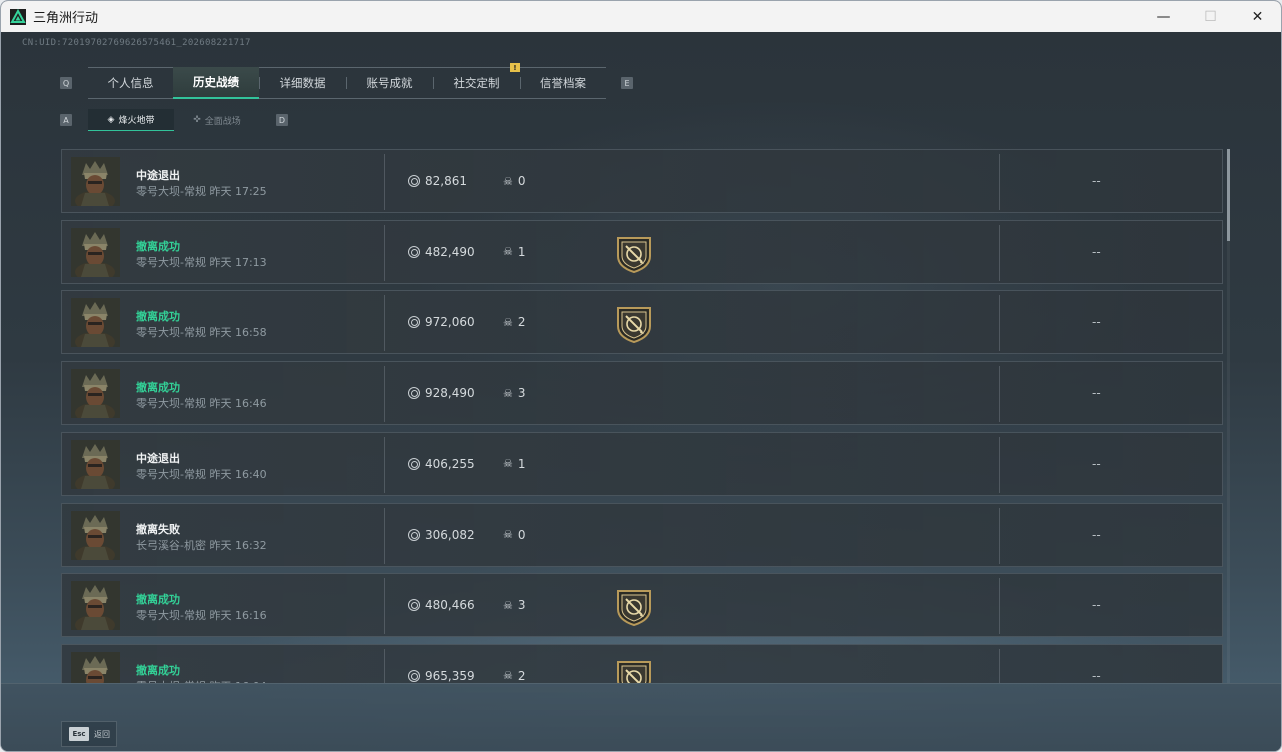 This screenshot has width=1282, height=752. What do you see at coordinates (89, 734) in the screenshot?
I see `back-button: Esc 返回` at bounding box center [89, 734].